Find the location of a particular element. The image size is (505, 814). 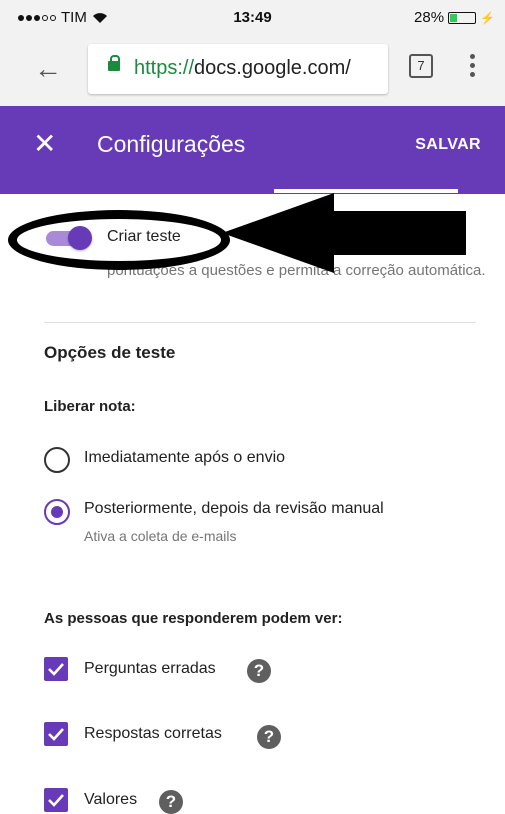

respondents-see-label: As pessoas que responderem podem ver: is located at coordinates (193, 618).